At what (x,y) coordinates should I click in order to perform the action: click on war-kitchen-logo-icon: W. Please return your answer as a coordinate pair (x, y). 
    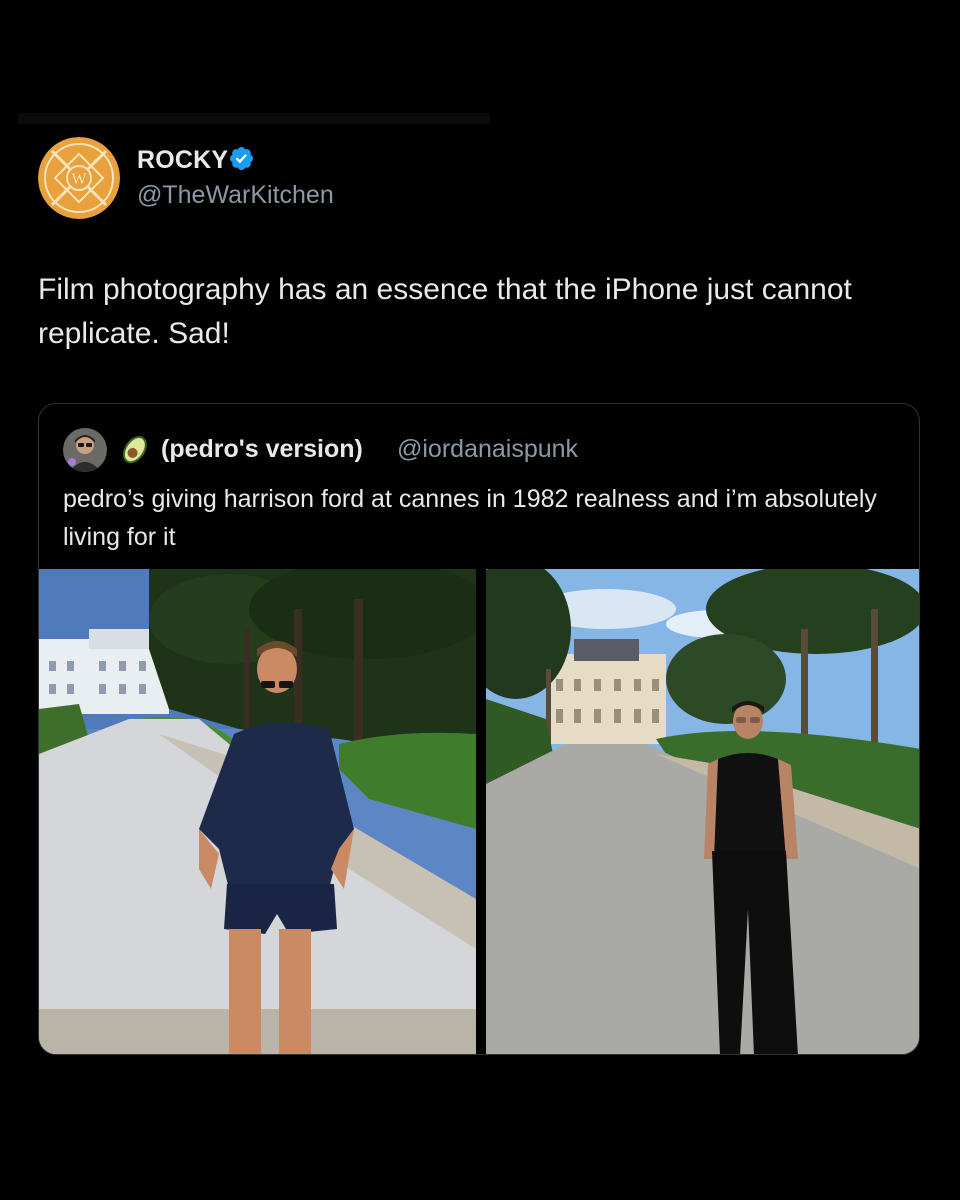
    Looking at the image, I should click on (79, 178).